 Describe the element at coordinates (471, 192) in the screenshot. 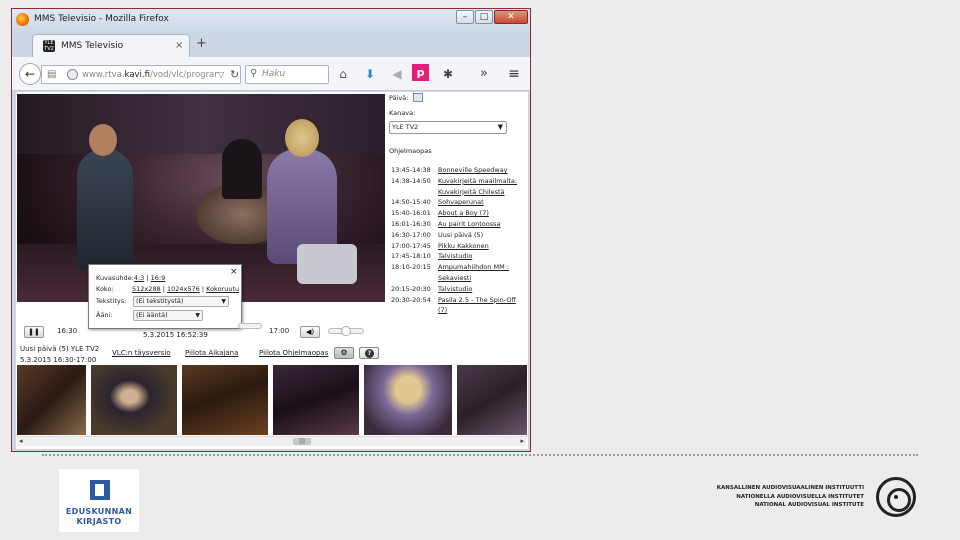

I see `guide-item-title: Kuvakirjeitä Chilestä` at that location.